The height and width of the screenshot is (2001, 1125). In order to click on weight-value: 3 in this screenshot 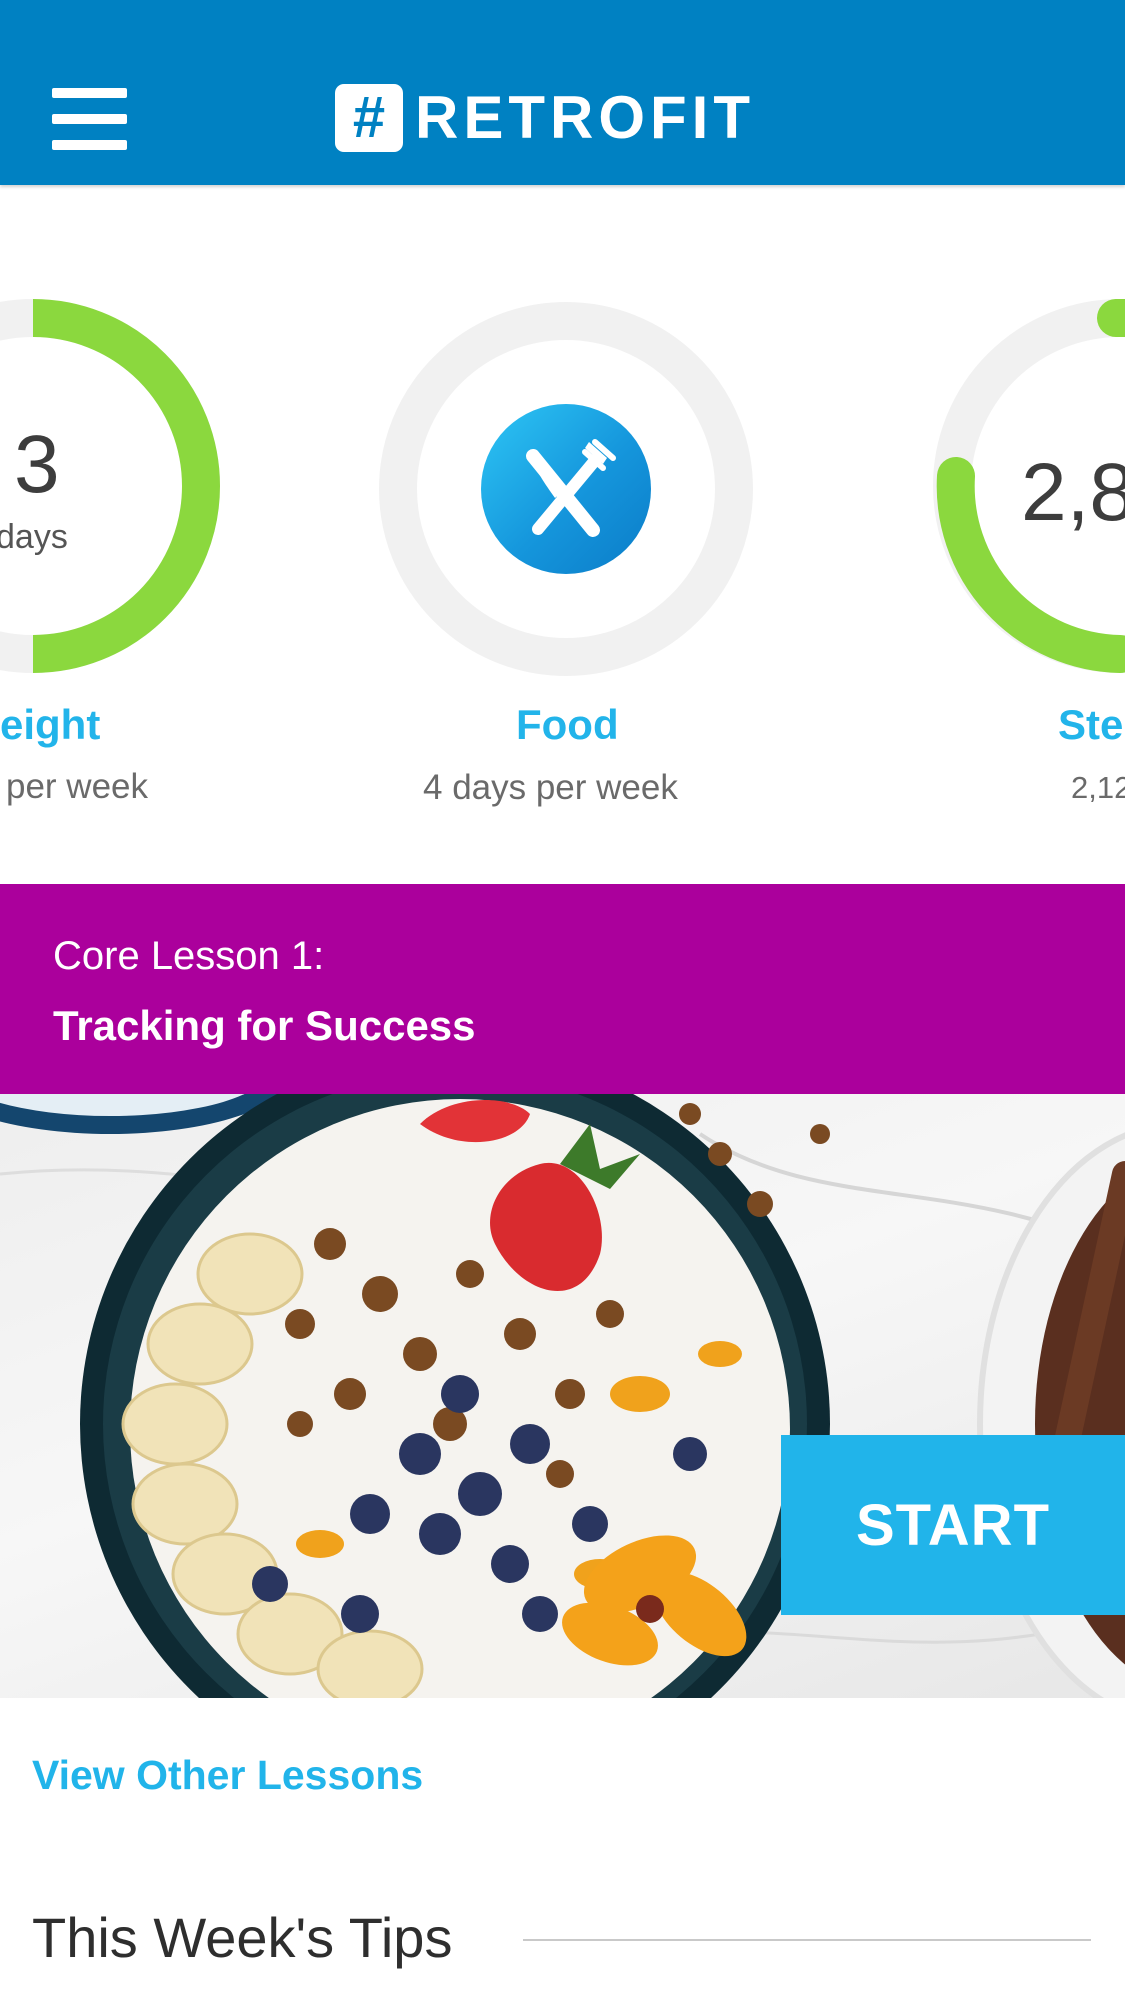, I will do `click(37, 464)`.